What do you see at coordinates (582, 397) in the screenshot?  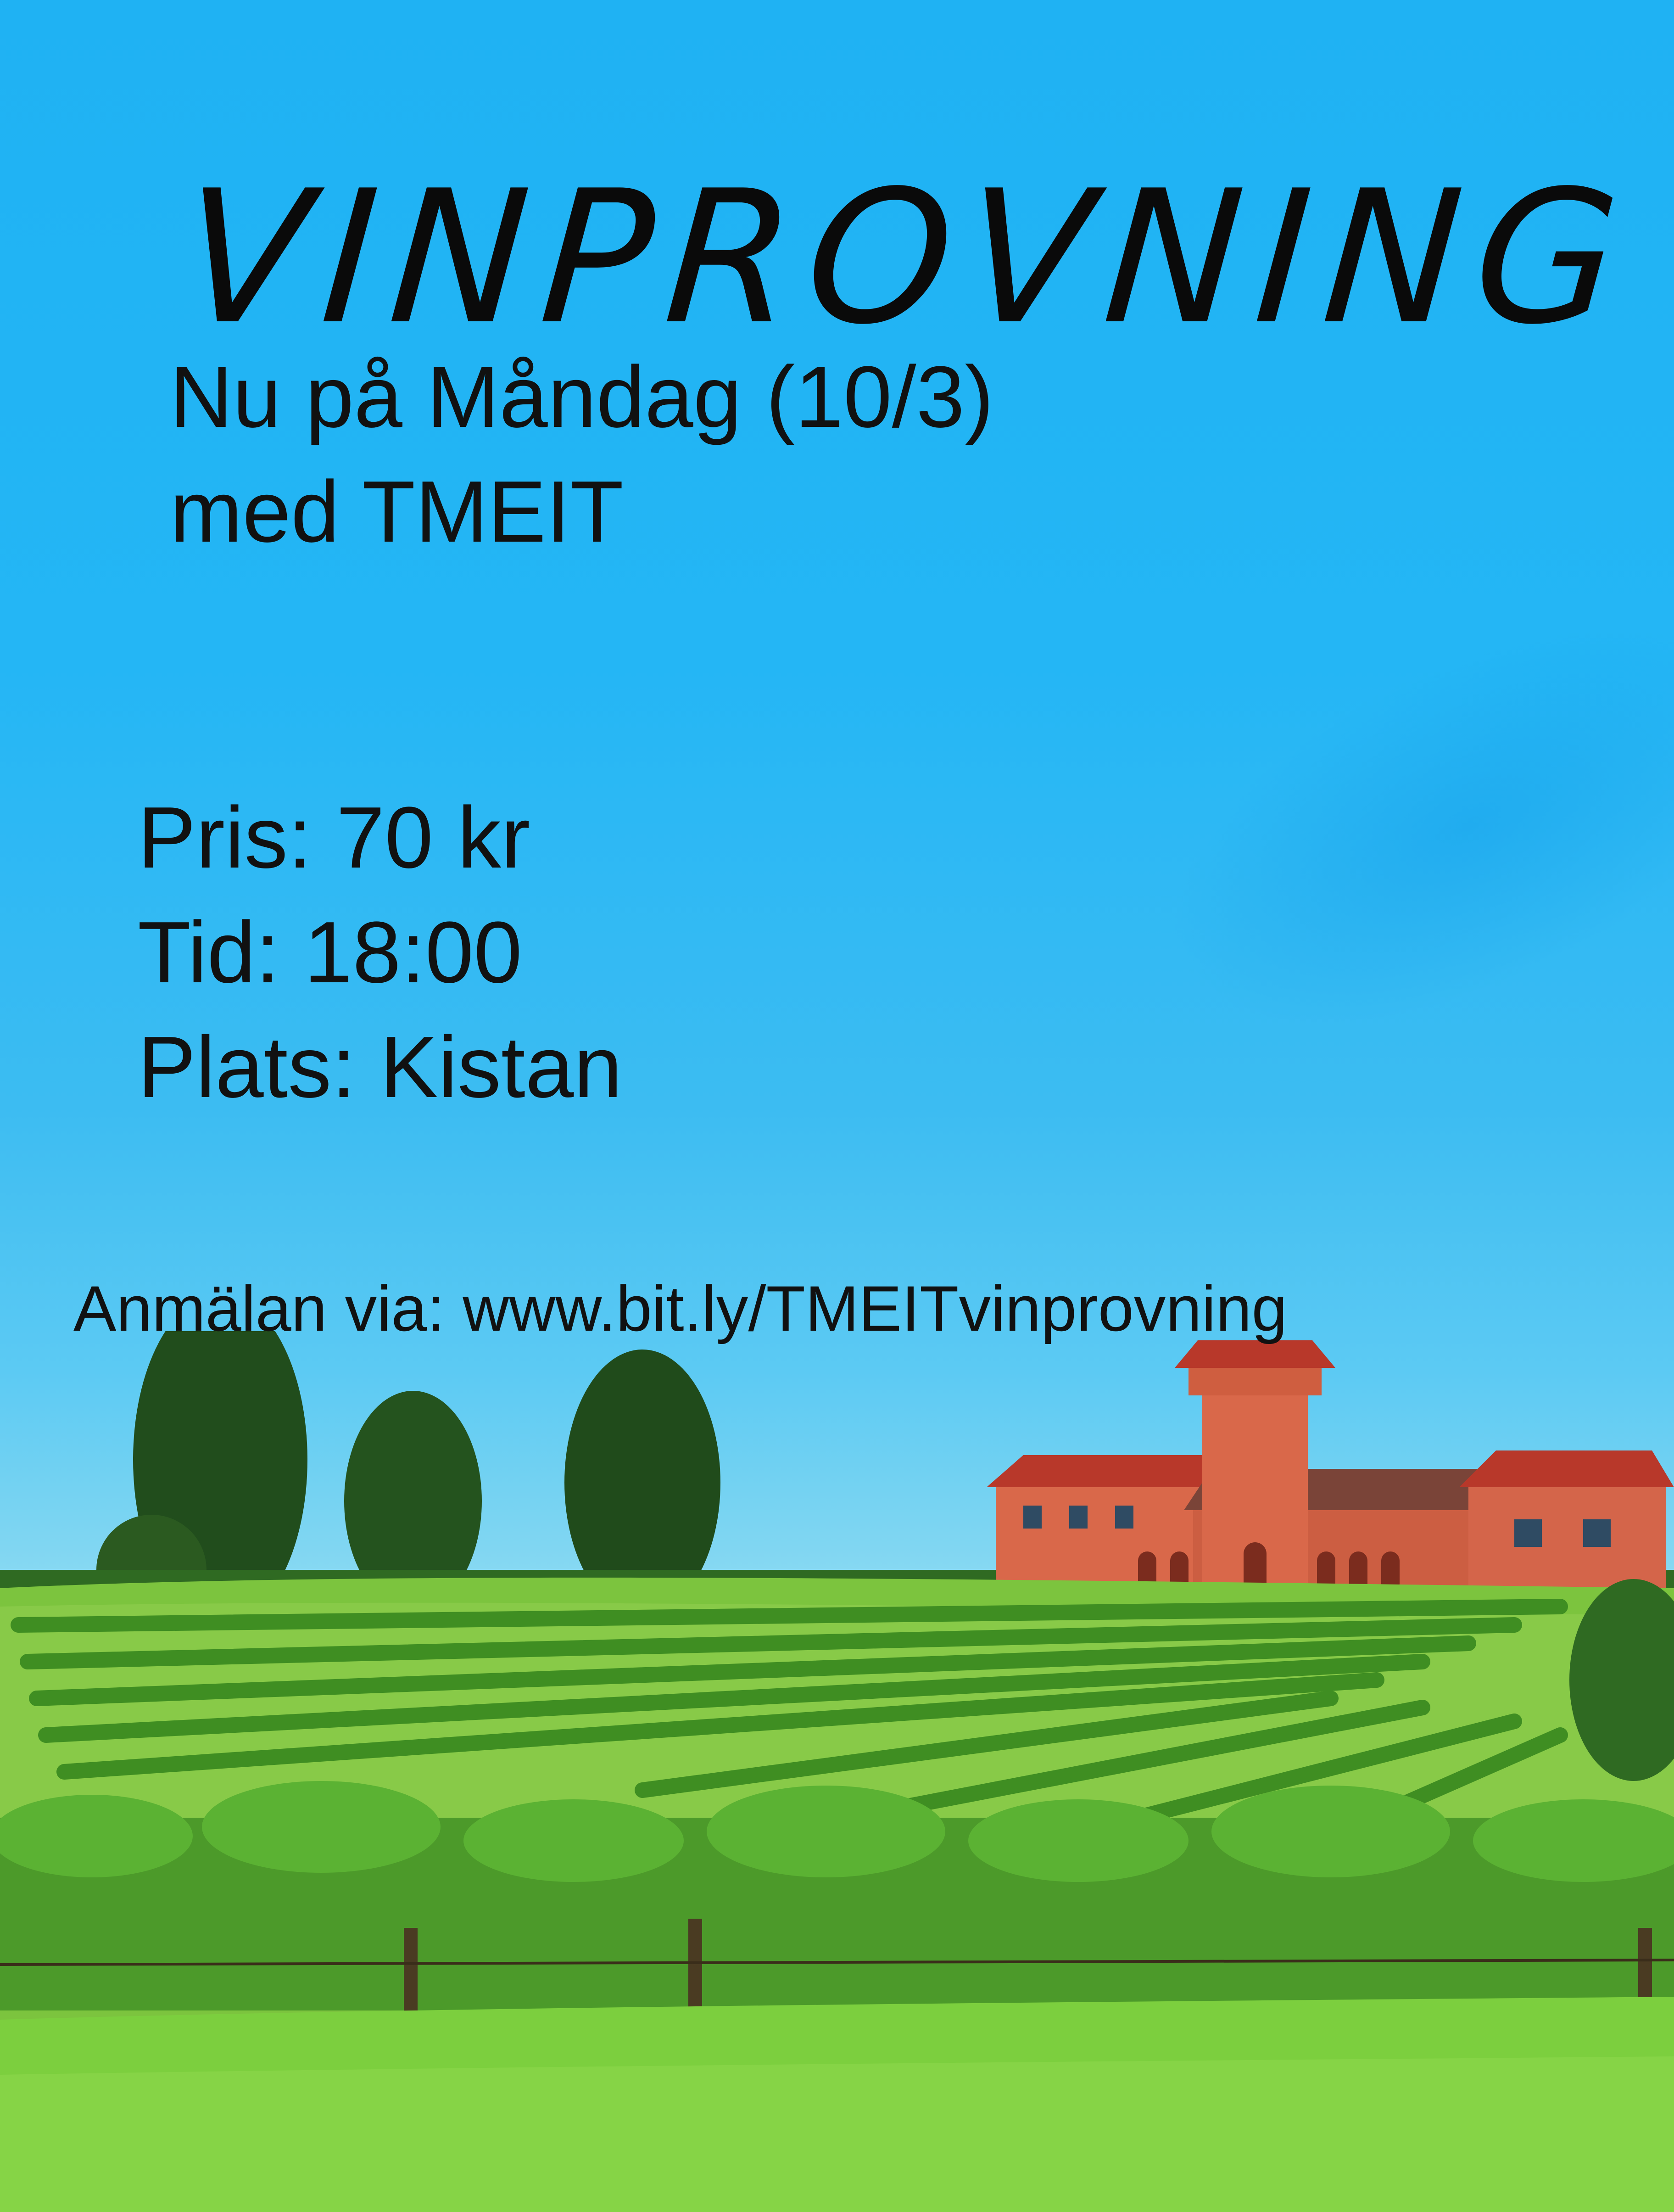 I see `event-date: Nu på Måndag (10/3)` at bounding box center [582, 397].